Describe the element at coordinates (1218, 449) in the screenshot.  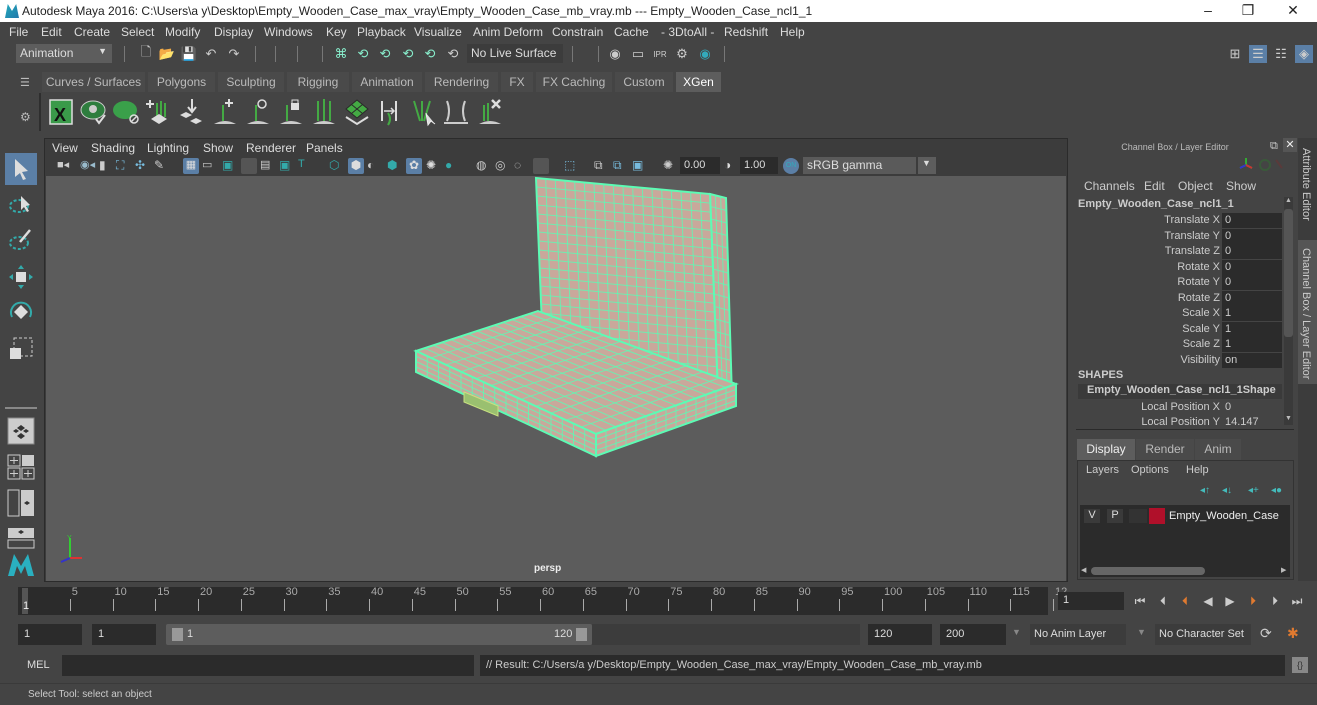
I see `layer-tab-anim: Anim` at that location.